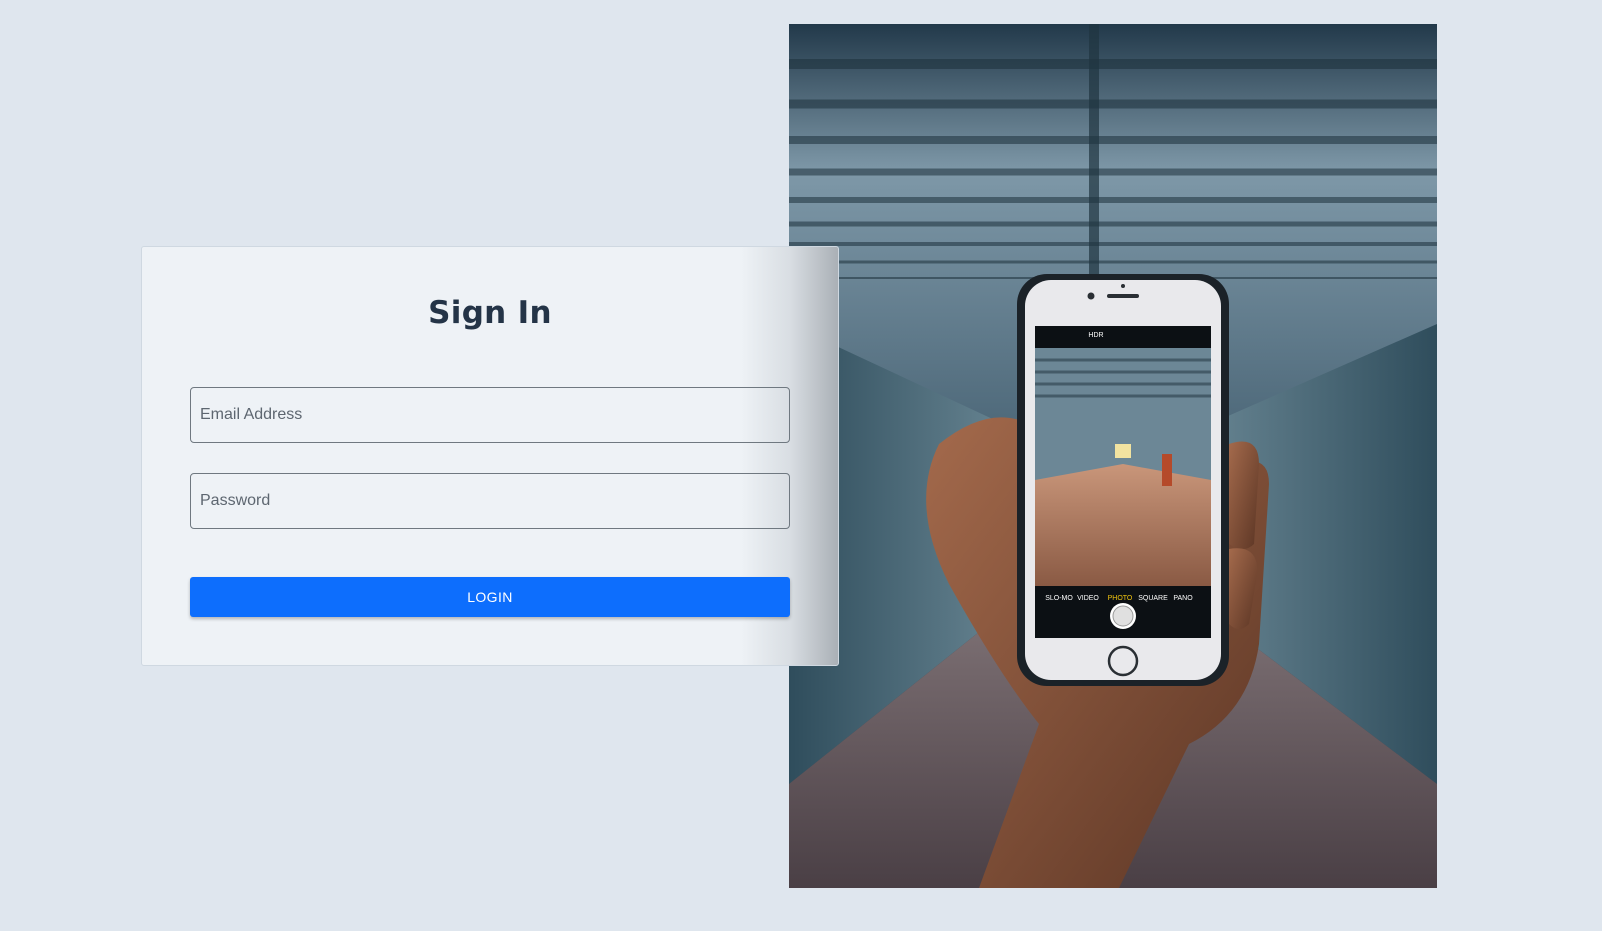 This screenshot has height=931, width=1602. Describe the element at coordinates (1088, 598) in the screenshot. I see `camera-mode-video: VIDEO` at that location.